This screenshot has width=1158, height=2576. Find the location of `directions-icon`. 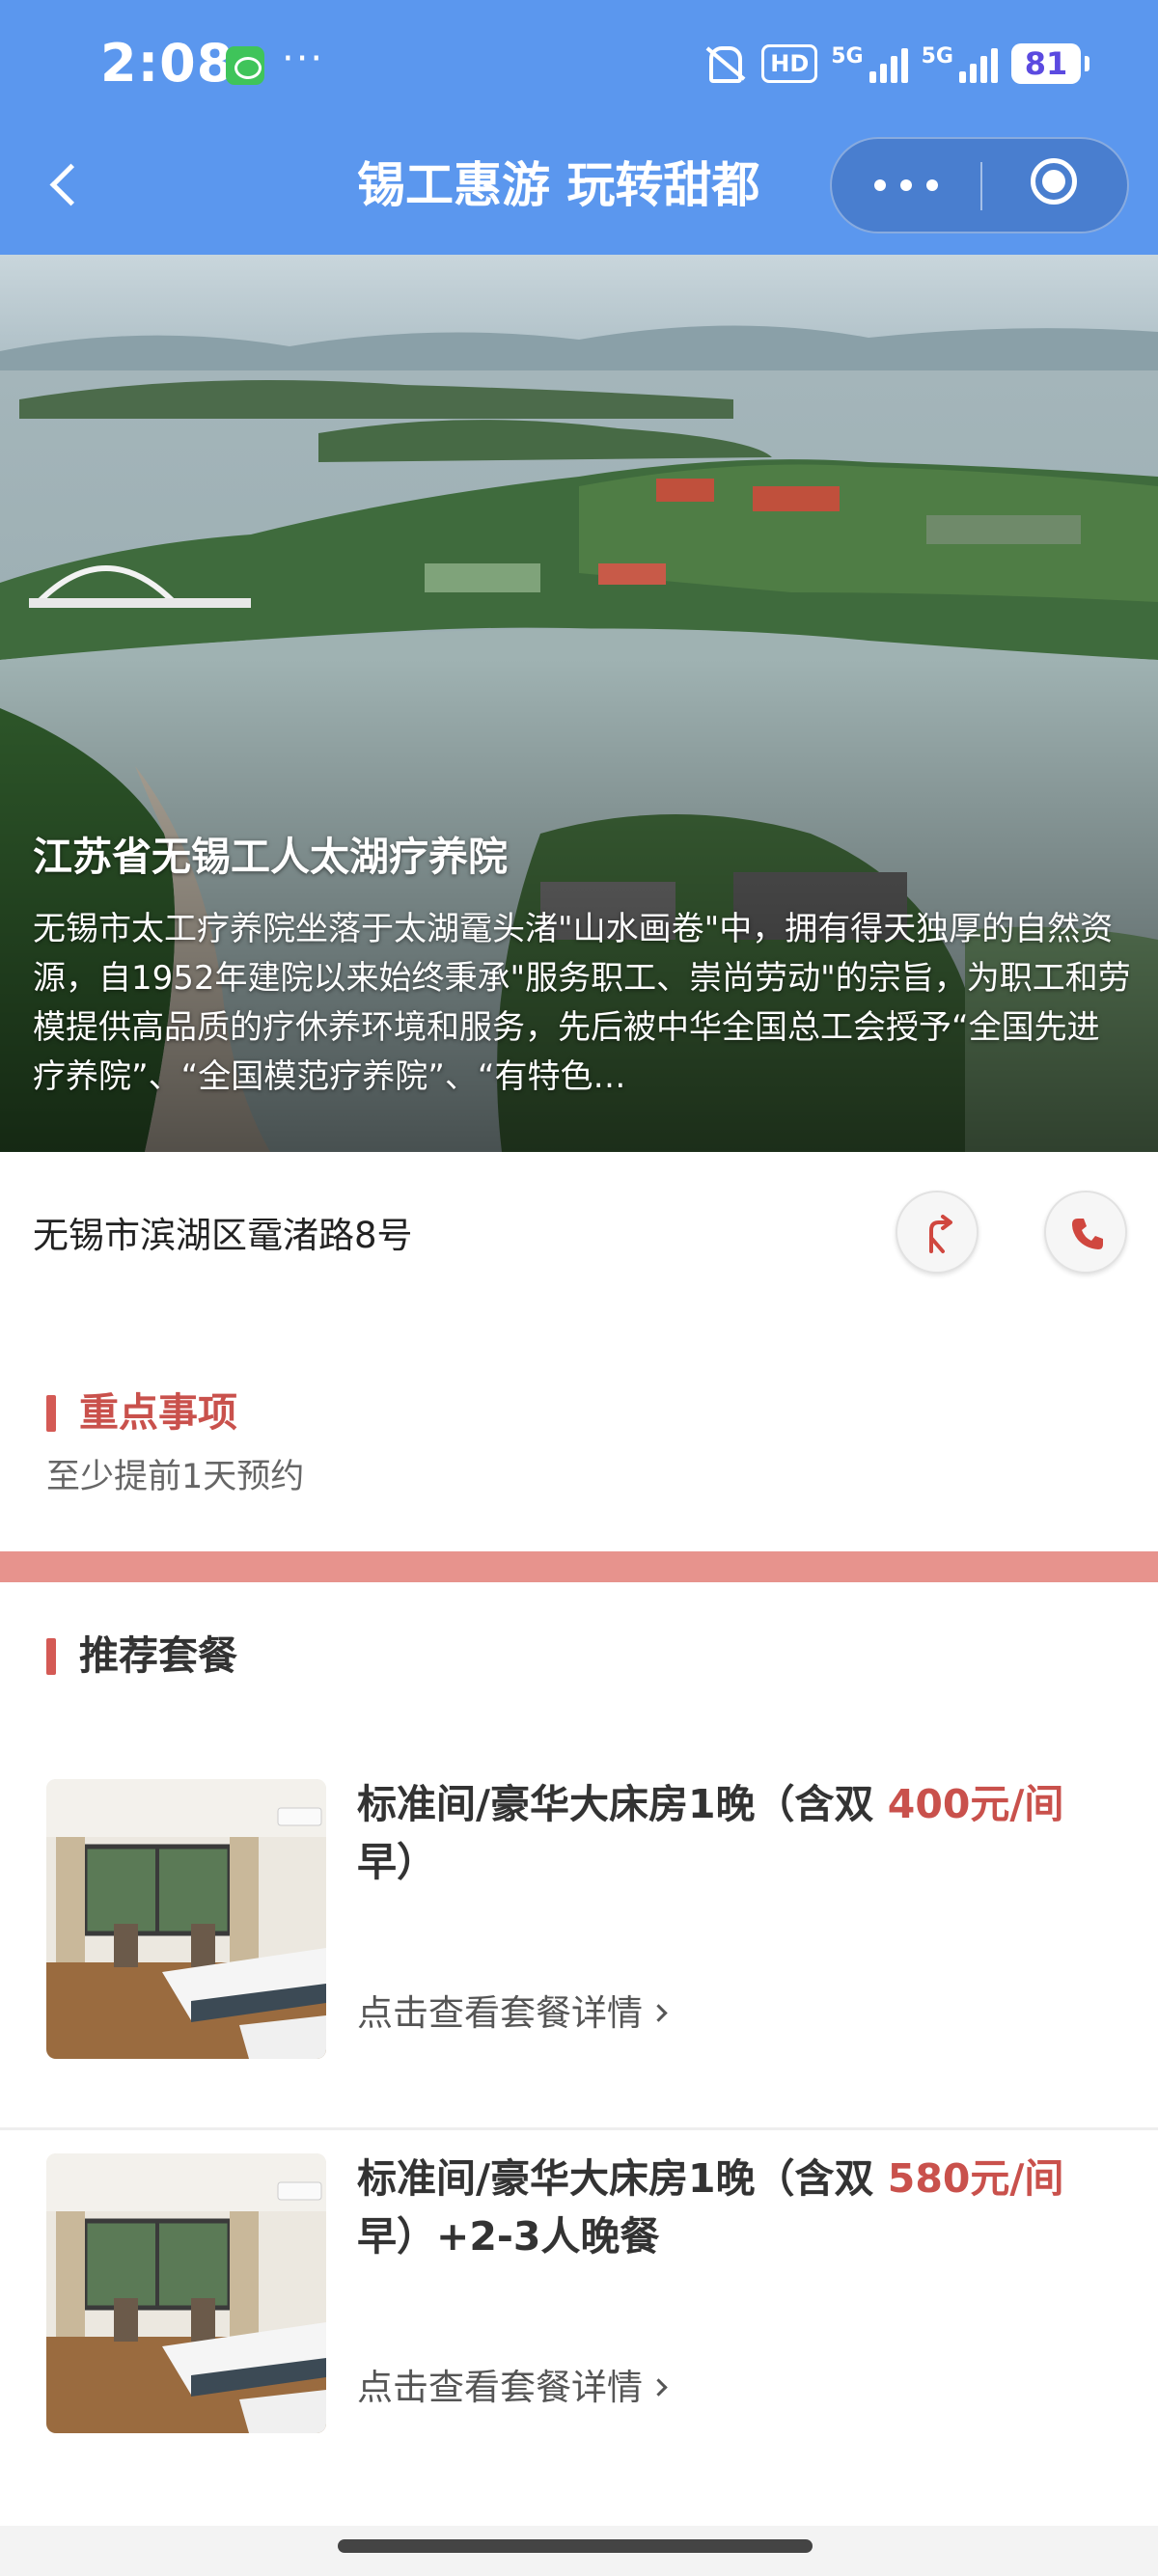

directions-icon is located at coordinates (940, 1234).